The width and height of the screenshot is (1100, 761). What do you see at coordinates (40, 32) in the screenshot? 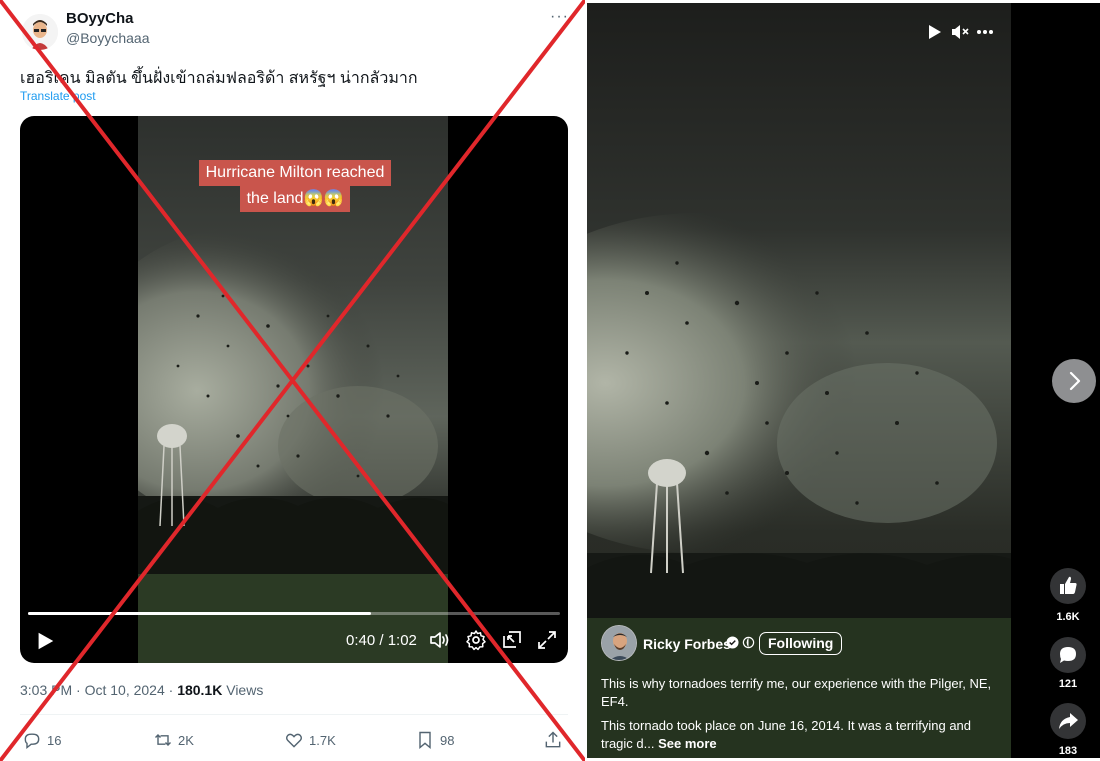
I see `author-avatar` at bounding box center [40, 32].